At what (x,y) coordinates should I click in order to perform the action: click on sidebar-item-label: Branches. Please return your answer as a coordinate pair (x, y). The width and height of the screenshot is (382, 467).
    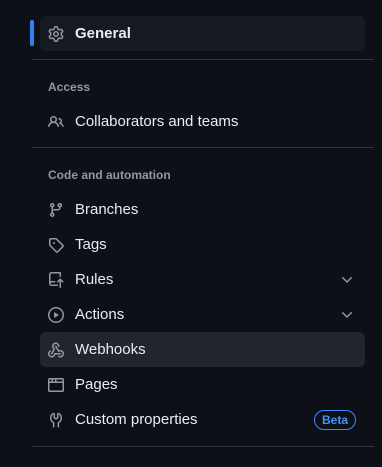
    Looking at the image, I should click on (107, 209).